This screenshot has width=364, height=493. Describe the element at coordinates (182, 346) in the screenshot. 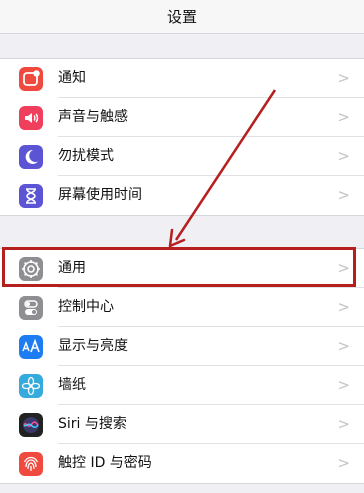

I see `settings-row-display-brightness: 显示与亮度 >` at that location.